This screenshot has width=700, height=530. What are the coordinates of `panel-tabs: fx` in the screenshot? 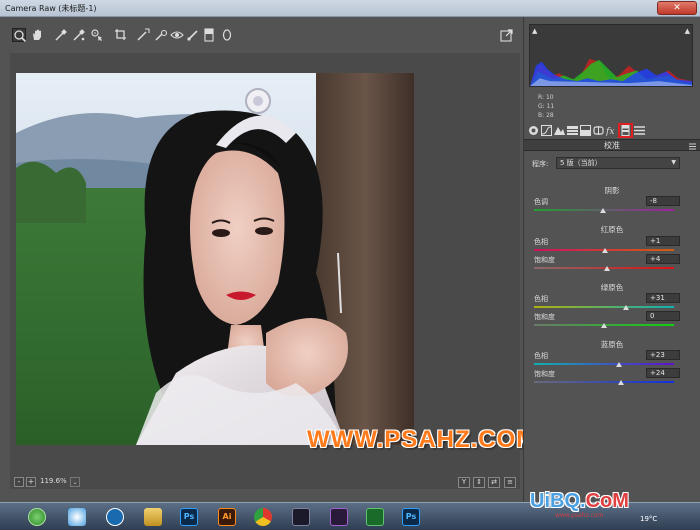 It's located at (612, 131).